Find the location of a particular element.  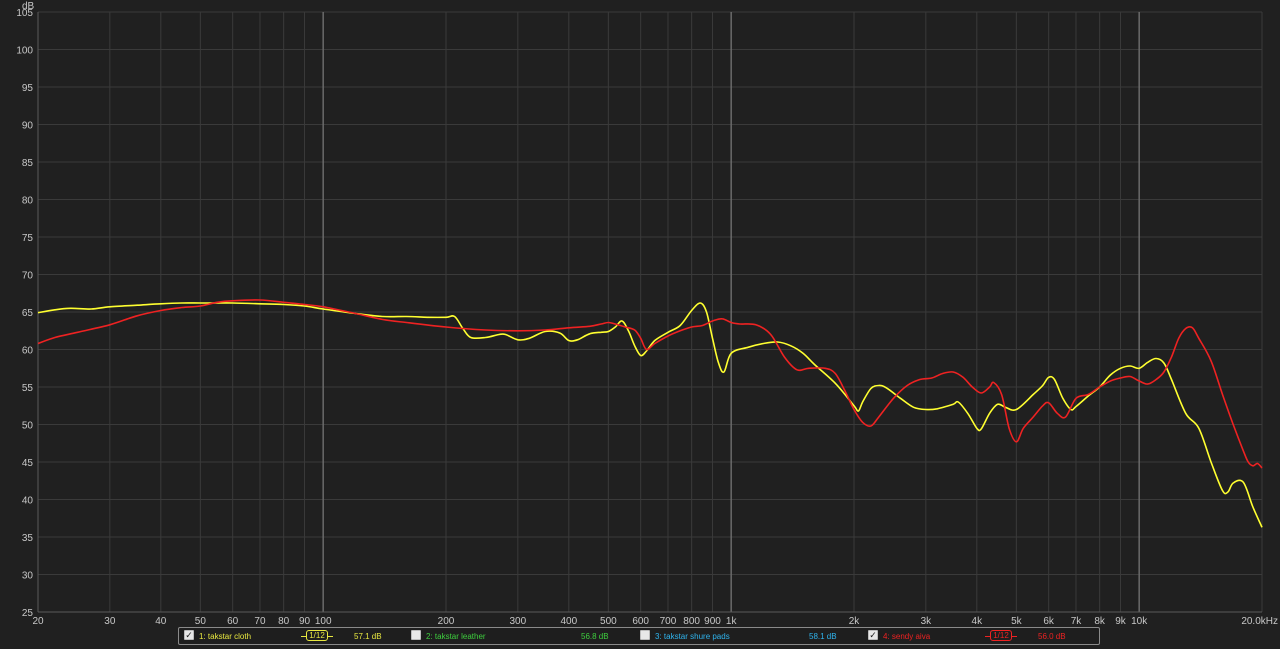

y-axis-ticks: 253035404550556065707580859095100105 is located at coordinates (24, 313).